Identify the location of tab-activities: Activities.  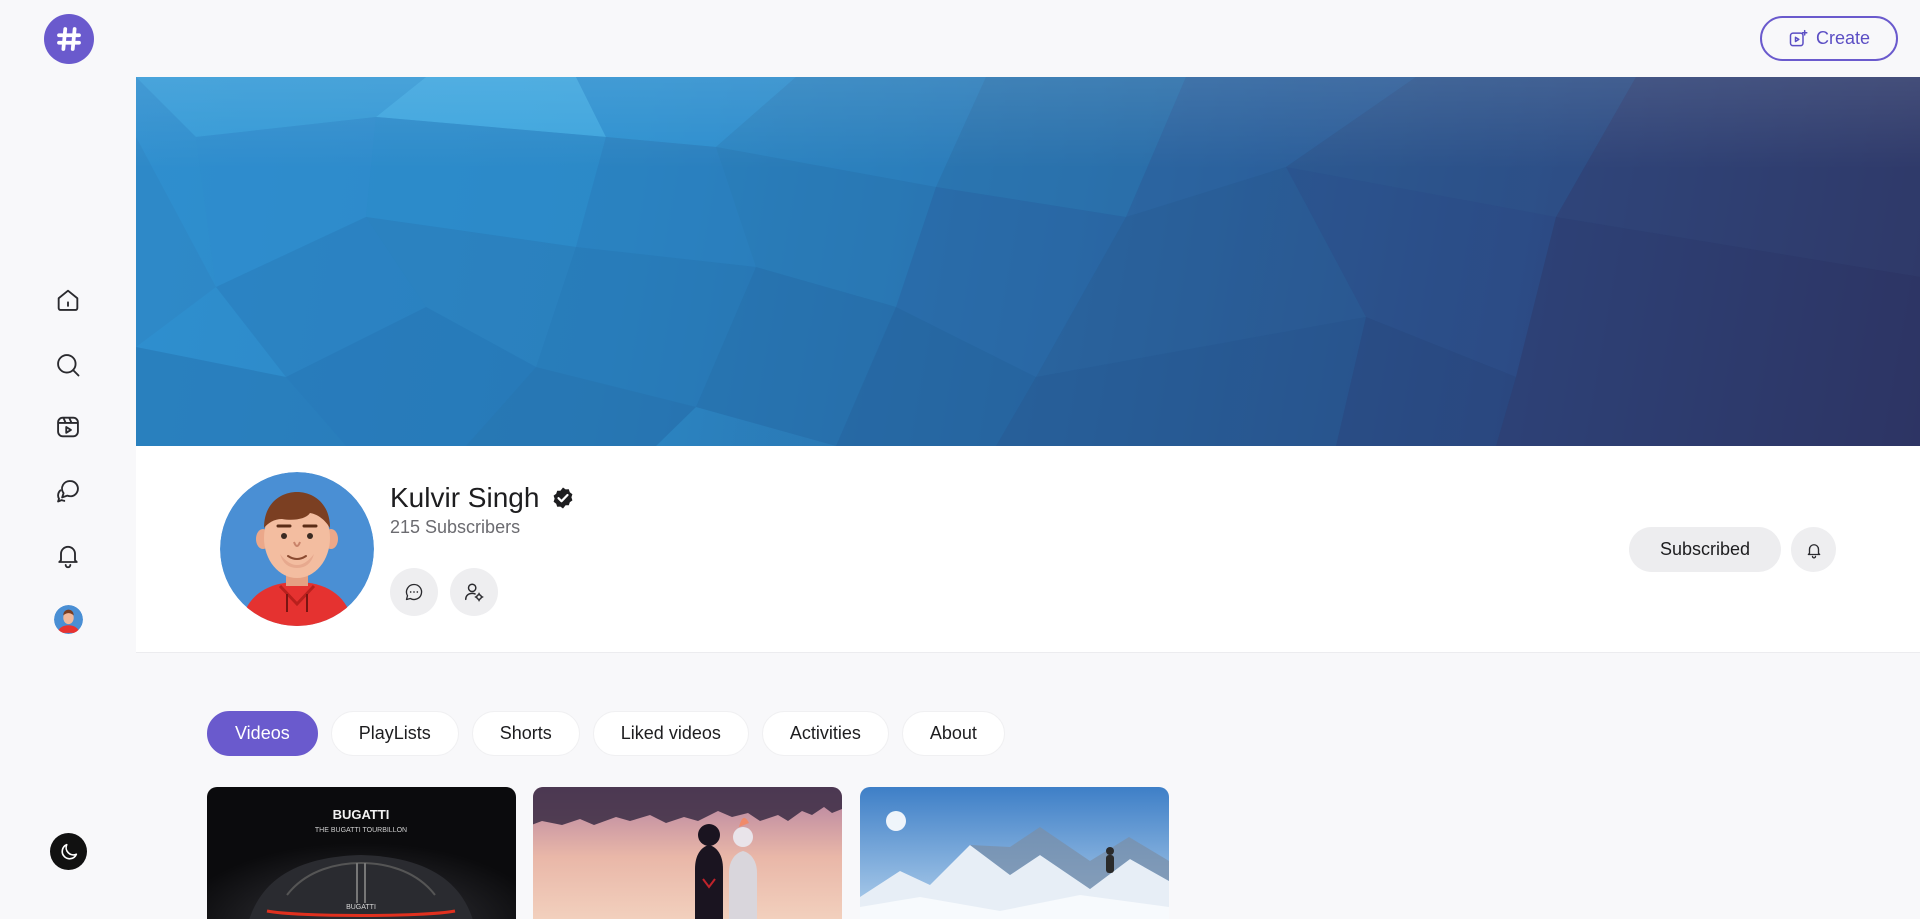
(825, 733).